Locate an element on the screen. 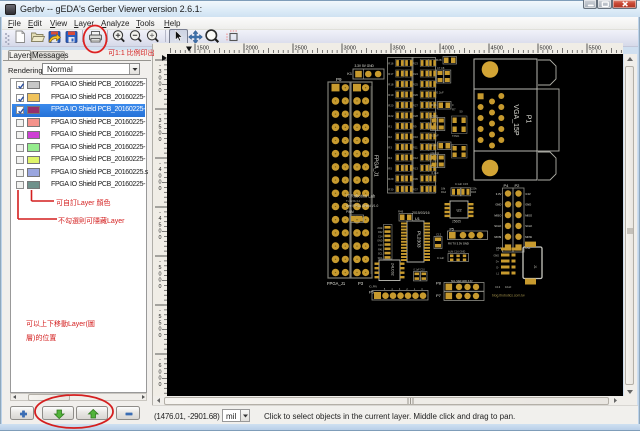  svg-text: 3000 is located at coordinates (350, 49).